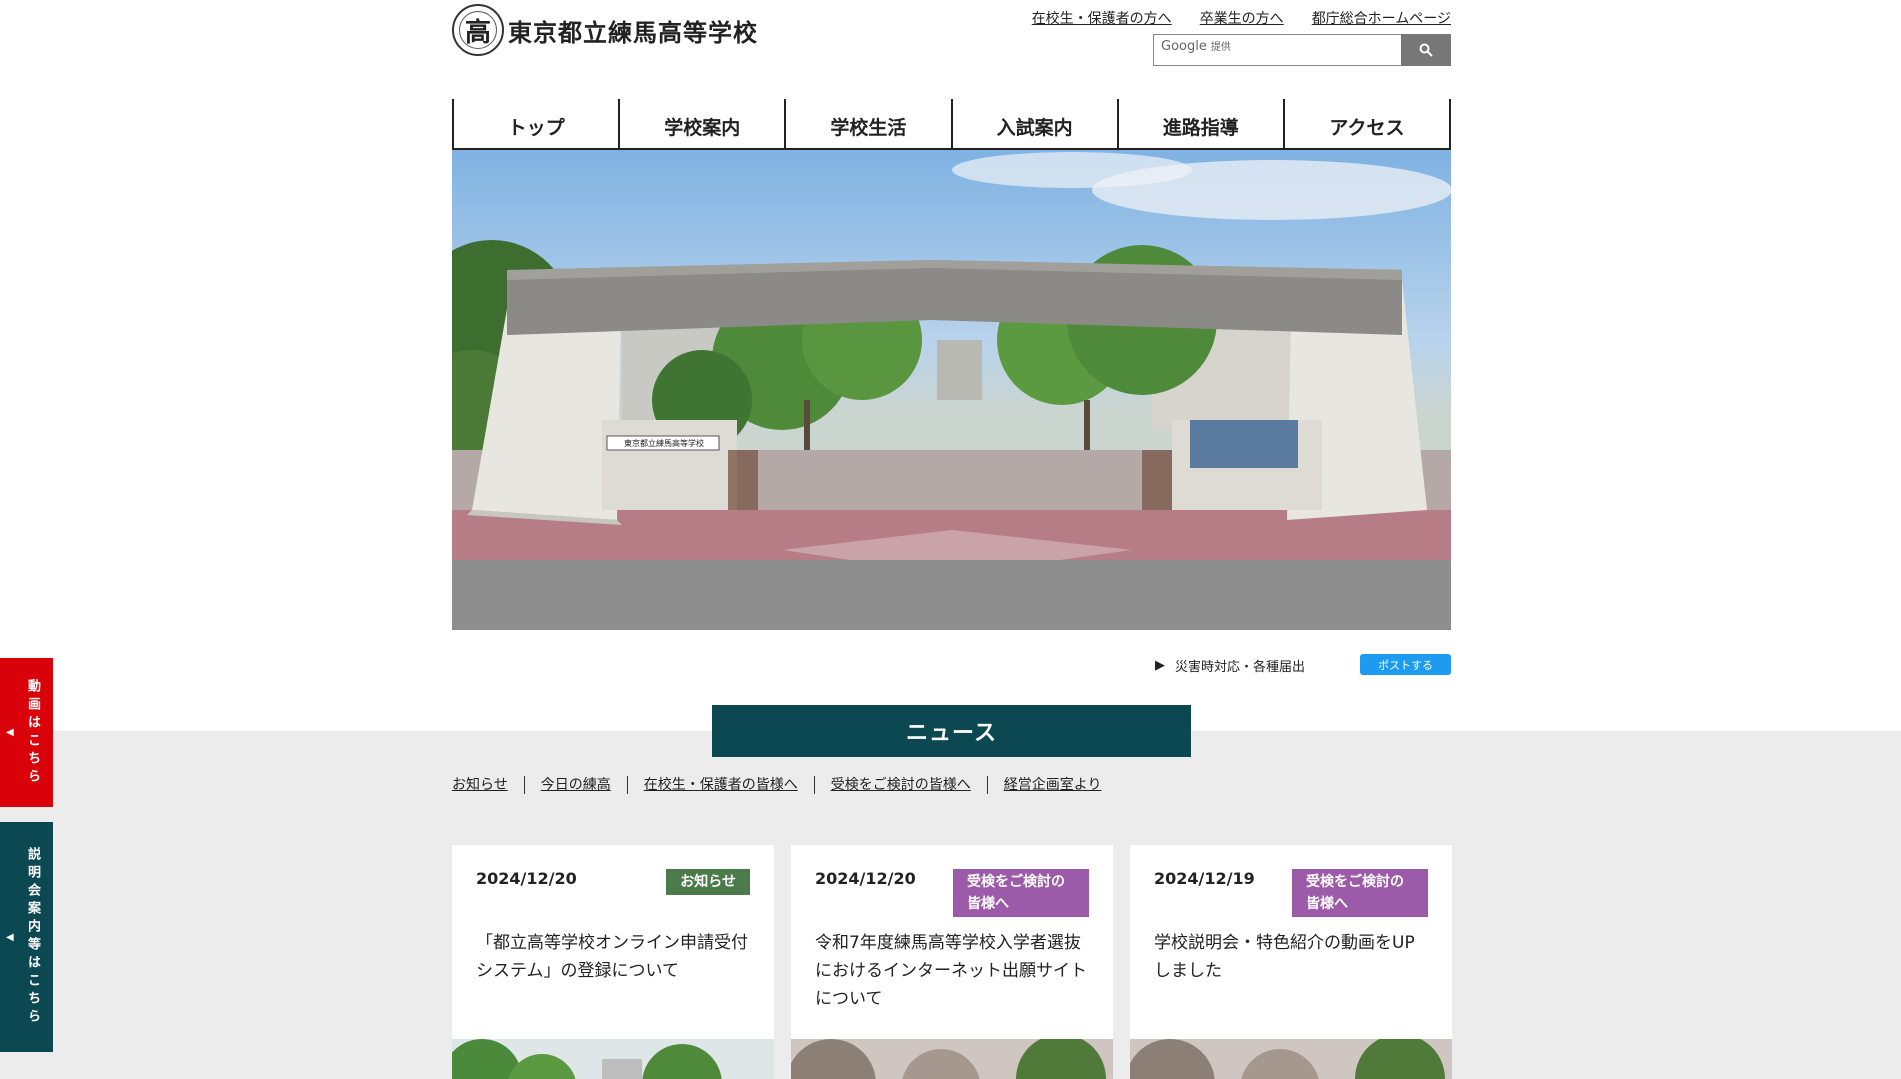 The width and height of the screenshot is (1901, 1079). I want to click on search-input: Google 提供, so click(1277, 50).